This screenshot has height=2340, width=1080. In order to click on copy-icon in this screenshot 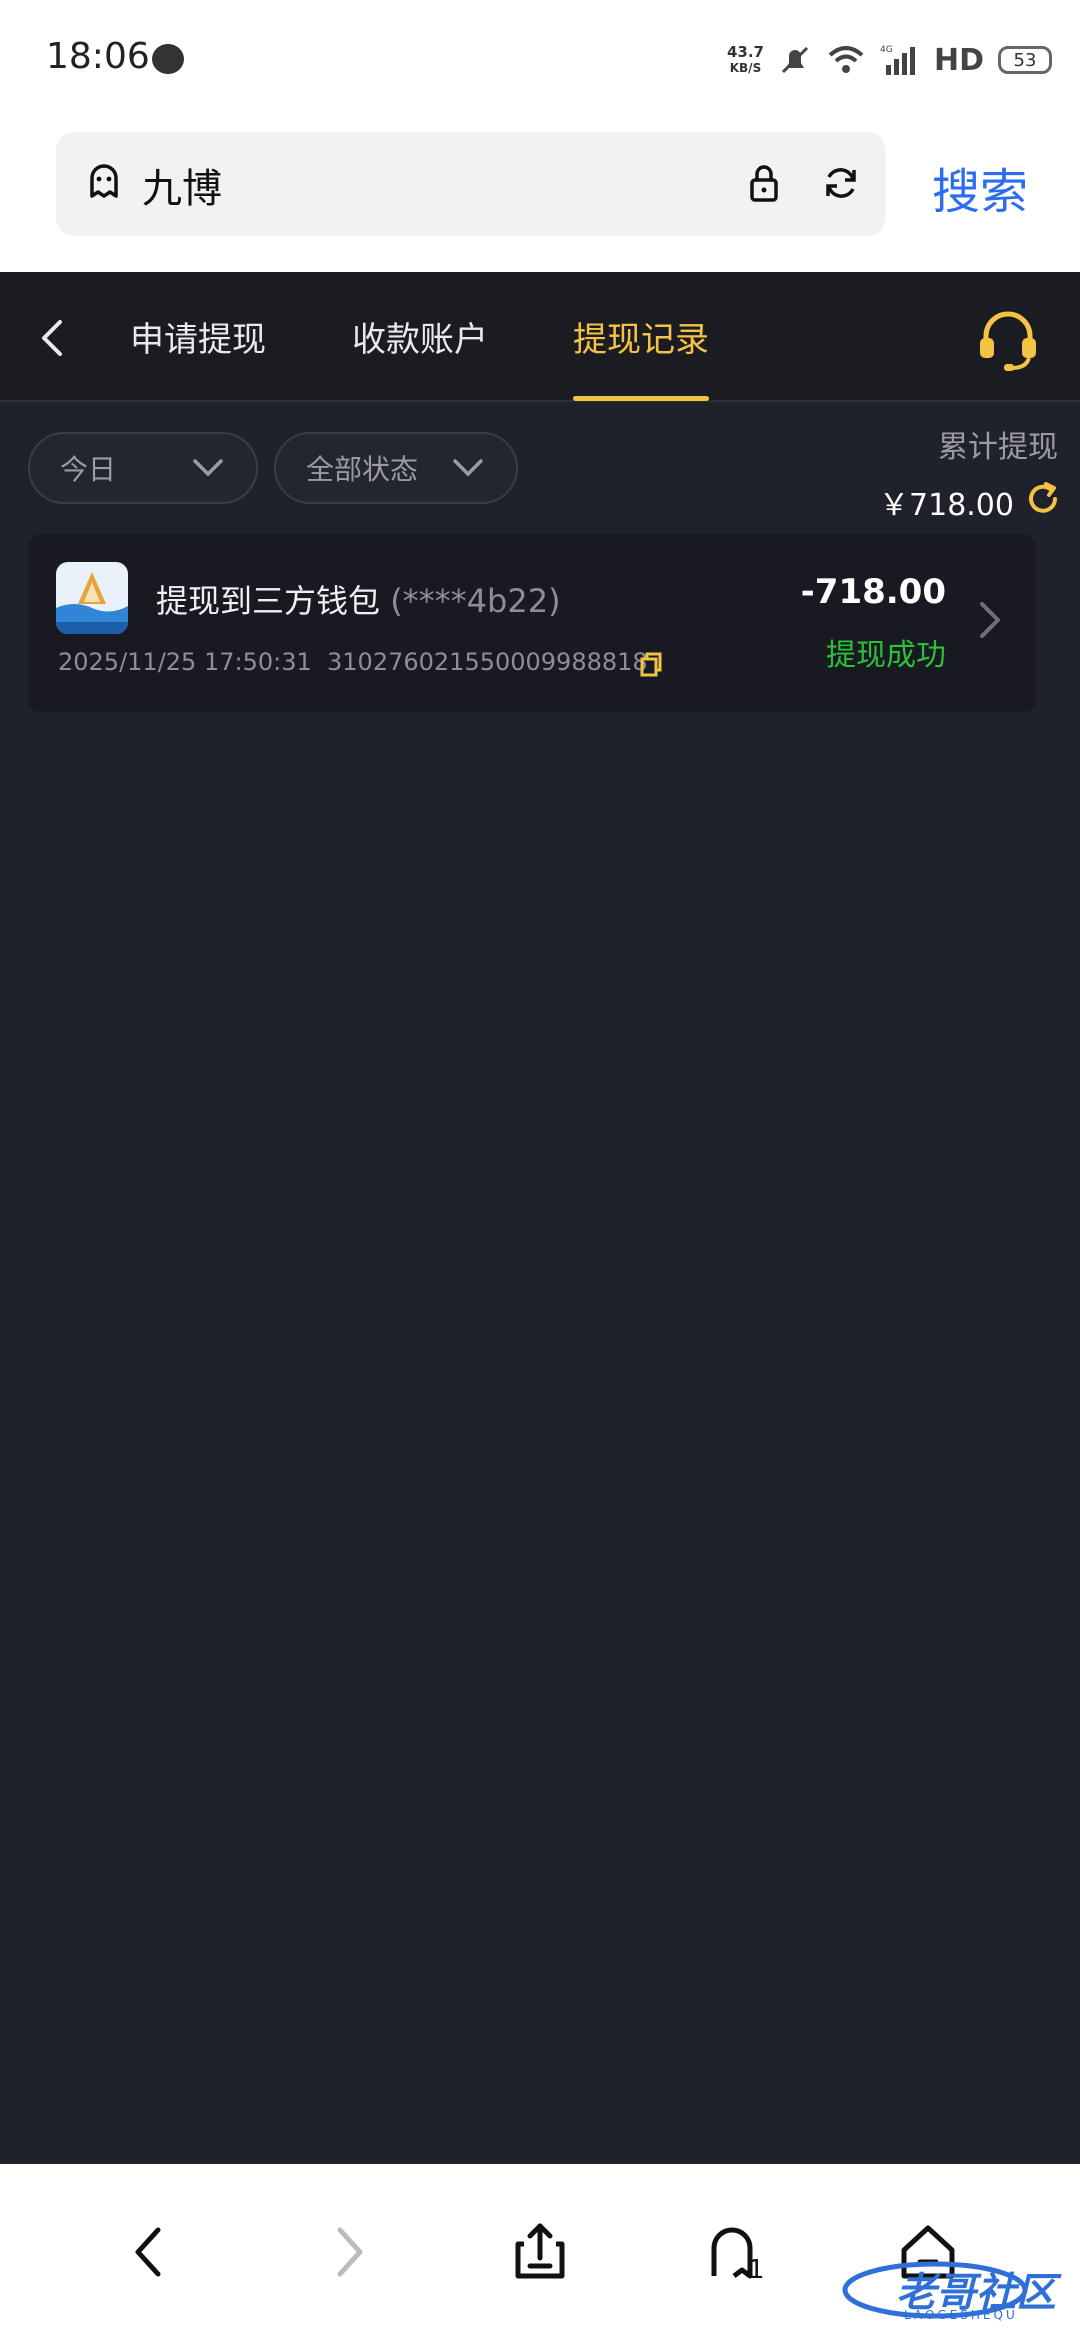, I will do `click(651, 664)`.